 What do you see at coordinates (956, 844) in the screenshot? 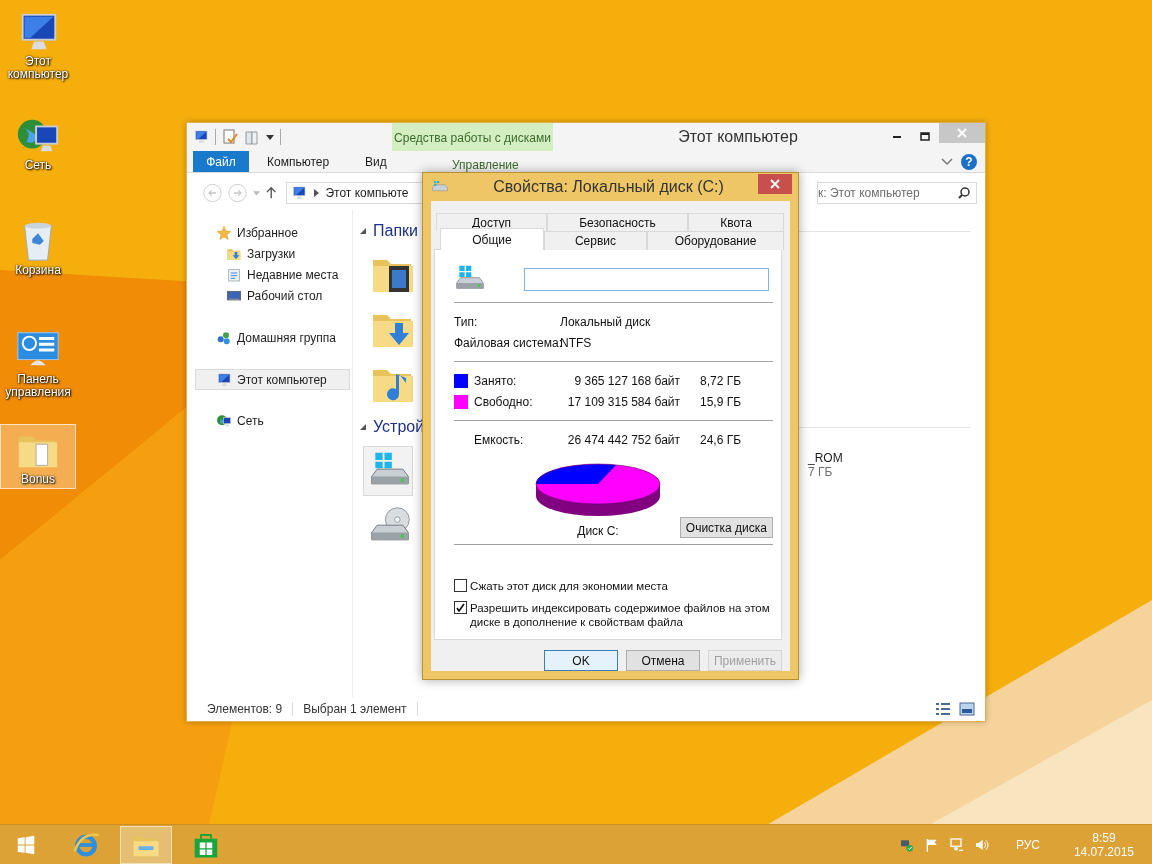
I see `monitor-icon` at bounding box center [956, 844].